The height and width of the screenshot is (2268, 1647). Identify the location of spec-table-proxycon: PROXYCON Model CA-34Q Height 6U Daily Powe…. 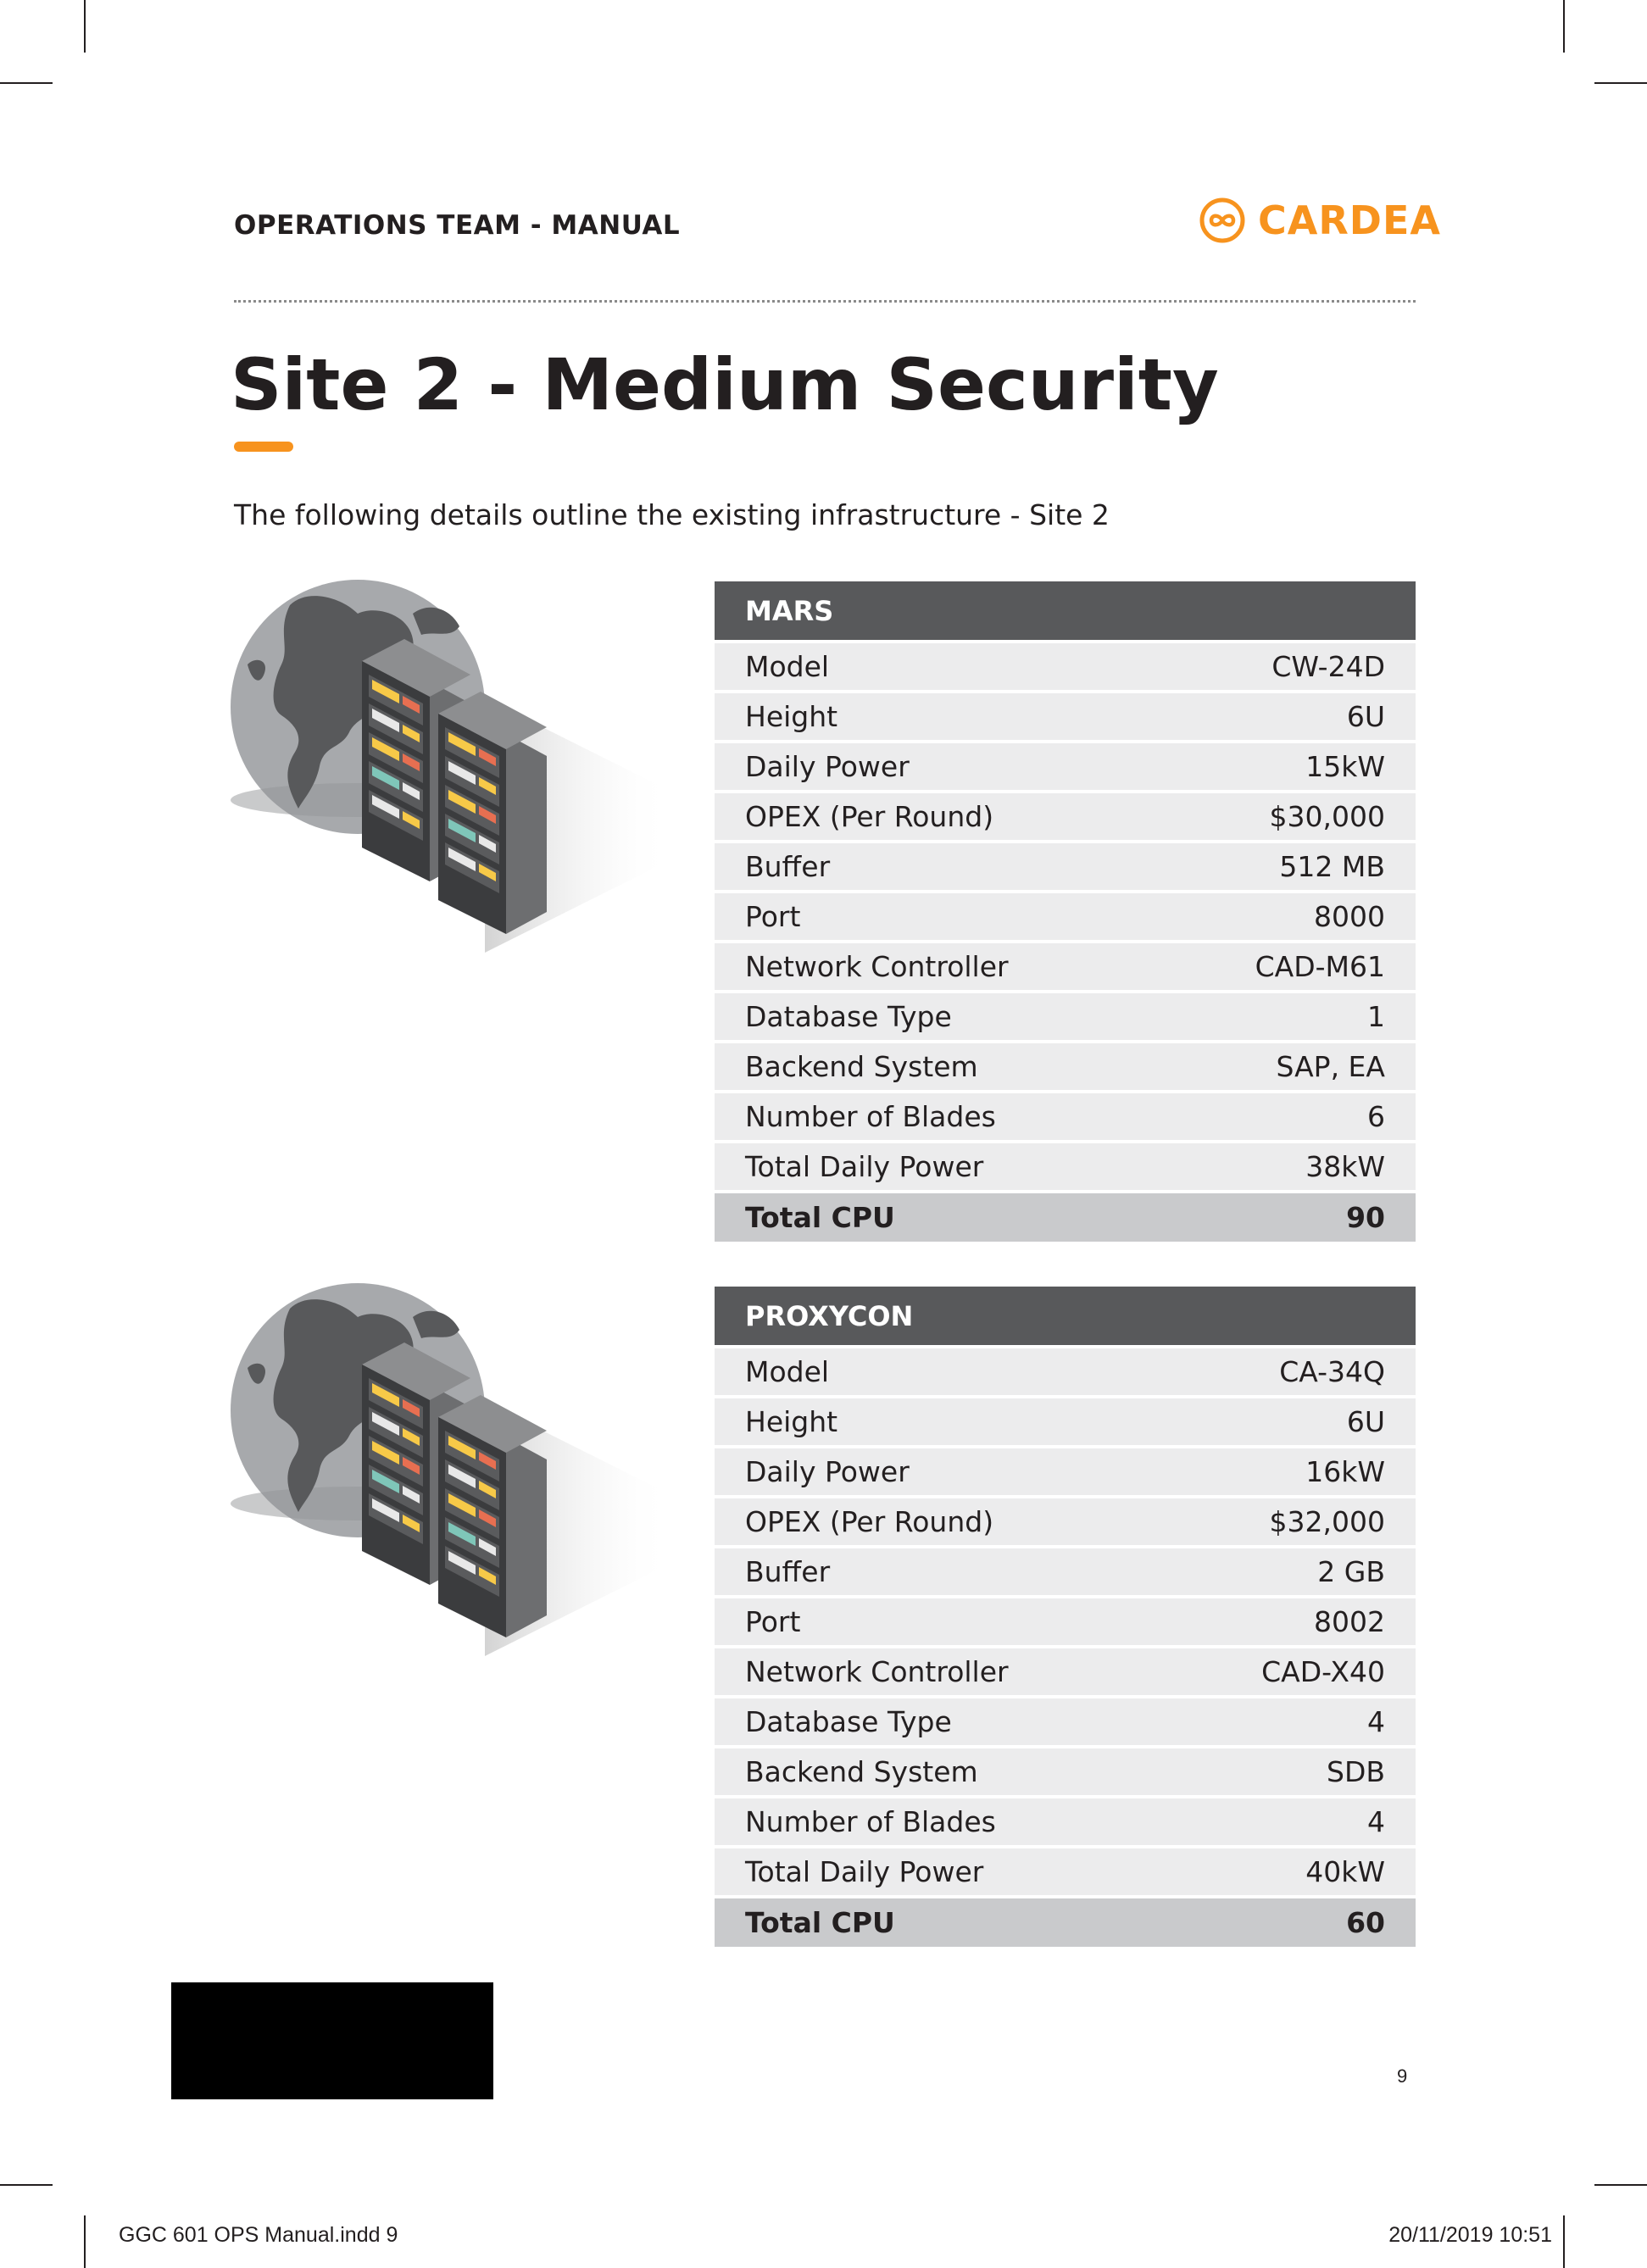
(1065, 1617).